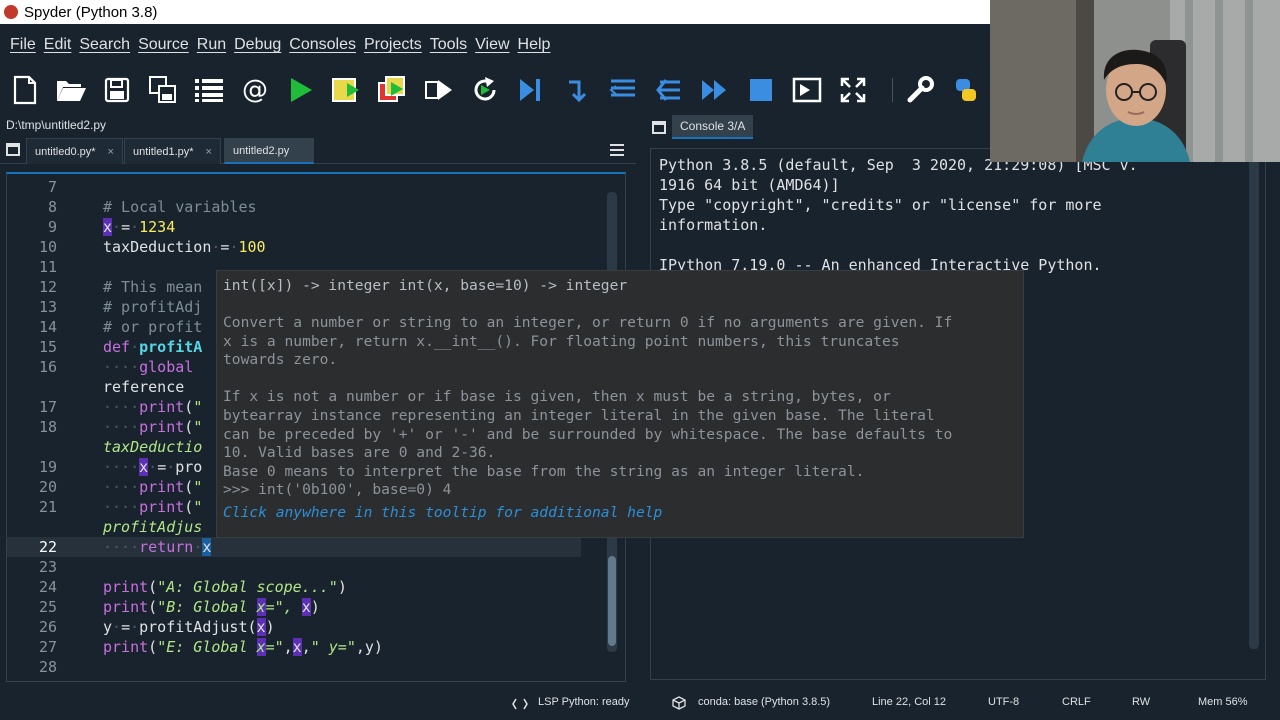  Describe the element at coordinates (347, 90) in the screenshot. I see `run-cell-icon` at that location.